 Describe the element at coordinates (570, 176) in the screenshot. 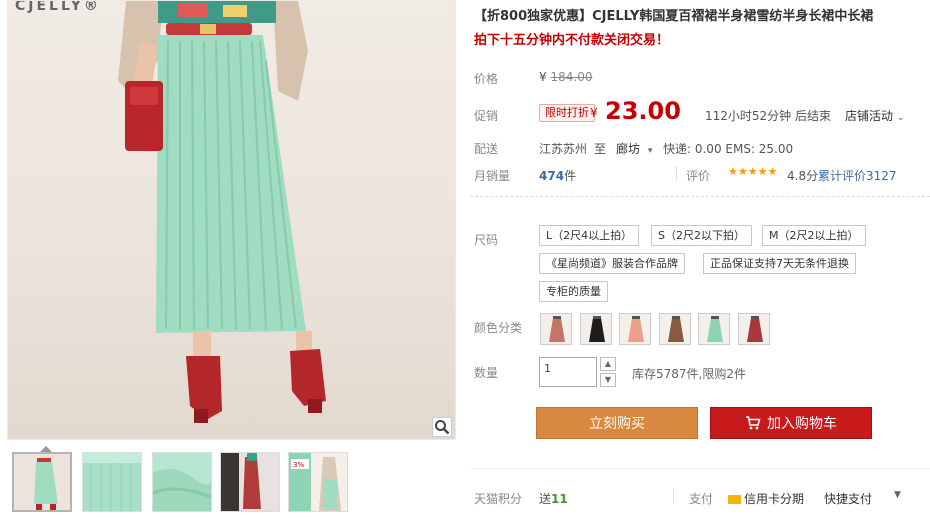

I see `monthly-sales-unit: 件` at that location.